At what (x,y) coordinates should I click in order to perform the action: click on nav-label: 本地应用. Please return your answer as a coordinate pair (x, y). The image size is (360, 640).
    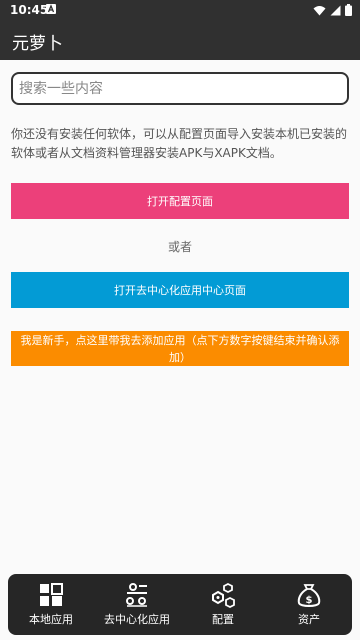
    Looking at the image, I should click on (51, 619).